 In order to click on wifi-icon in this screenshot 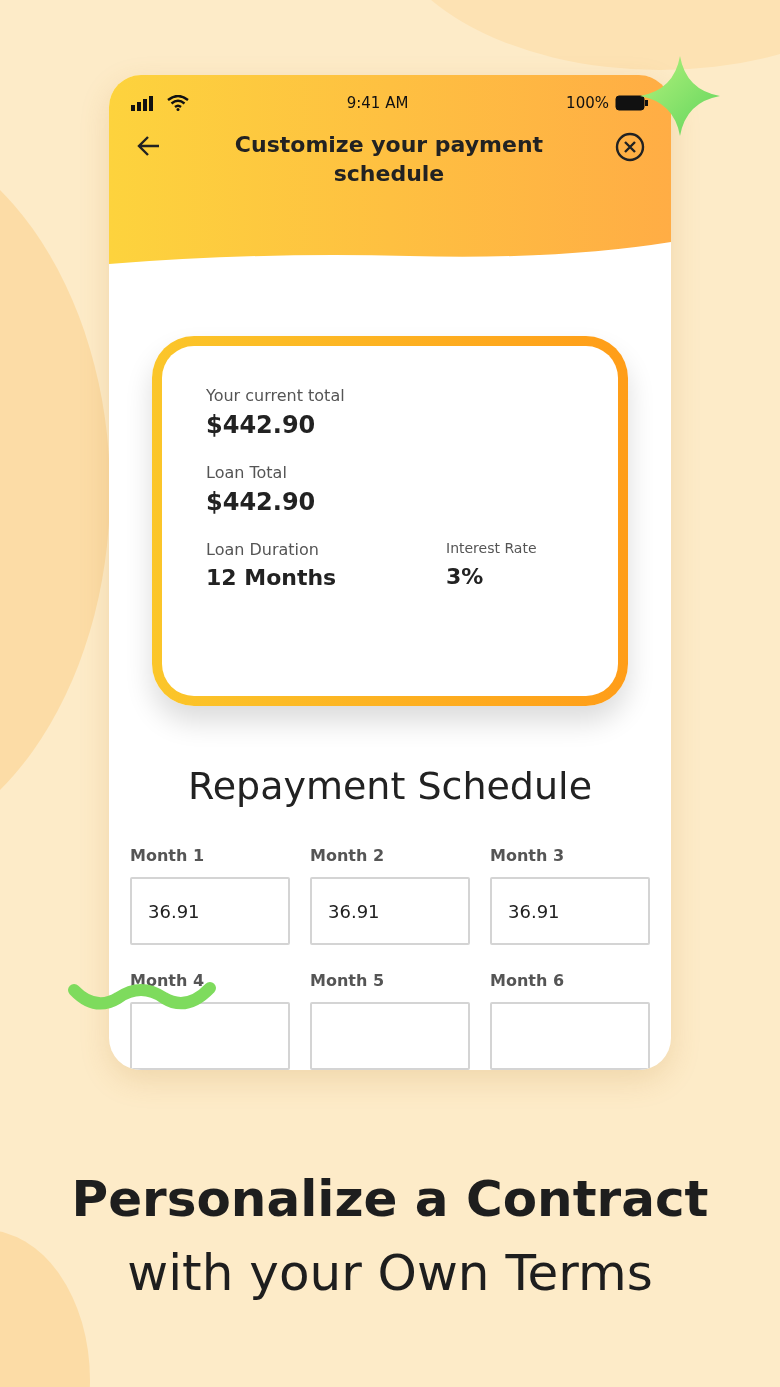, I will do `click(178, 102)`.